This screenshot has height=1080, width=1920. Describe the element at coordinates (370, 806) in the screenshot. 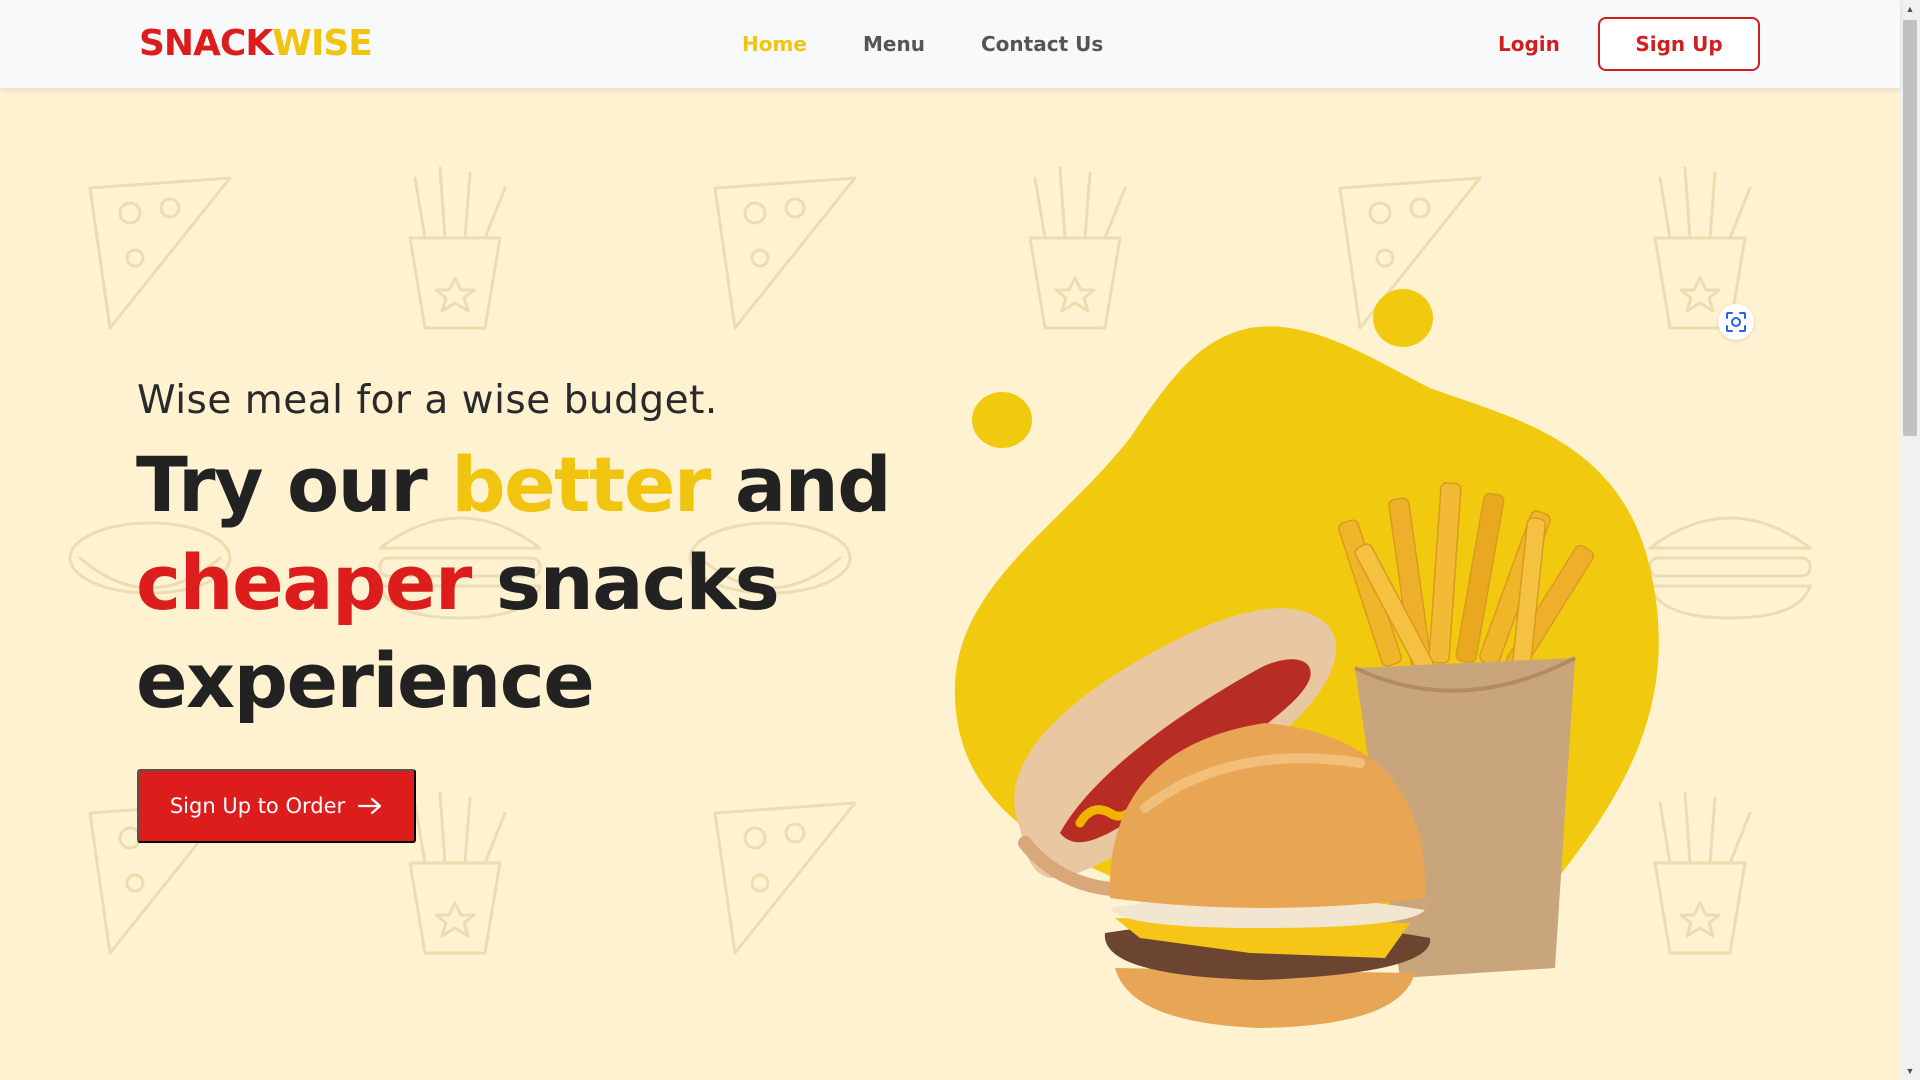

I see `arrow-right-icon` at that location.